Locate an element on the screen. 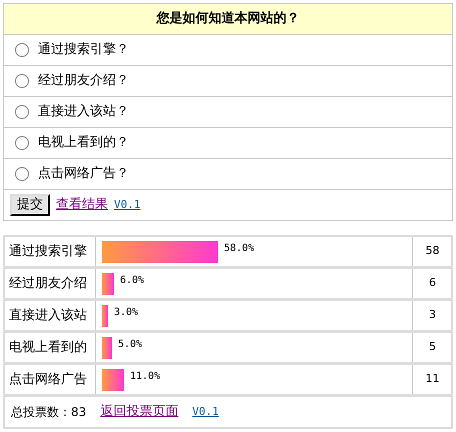  percent-label: 3.0% is located at coordinates (126, 313).